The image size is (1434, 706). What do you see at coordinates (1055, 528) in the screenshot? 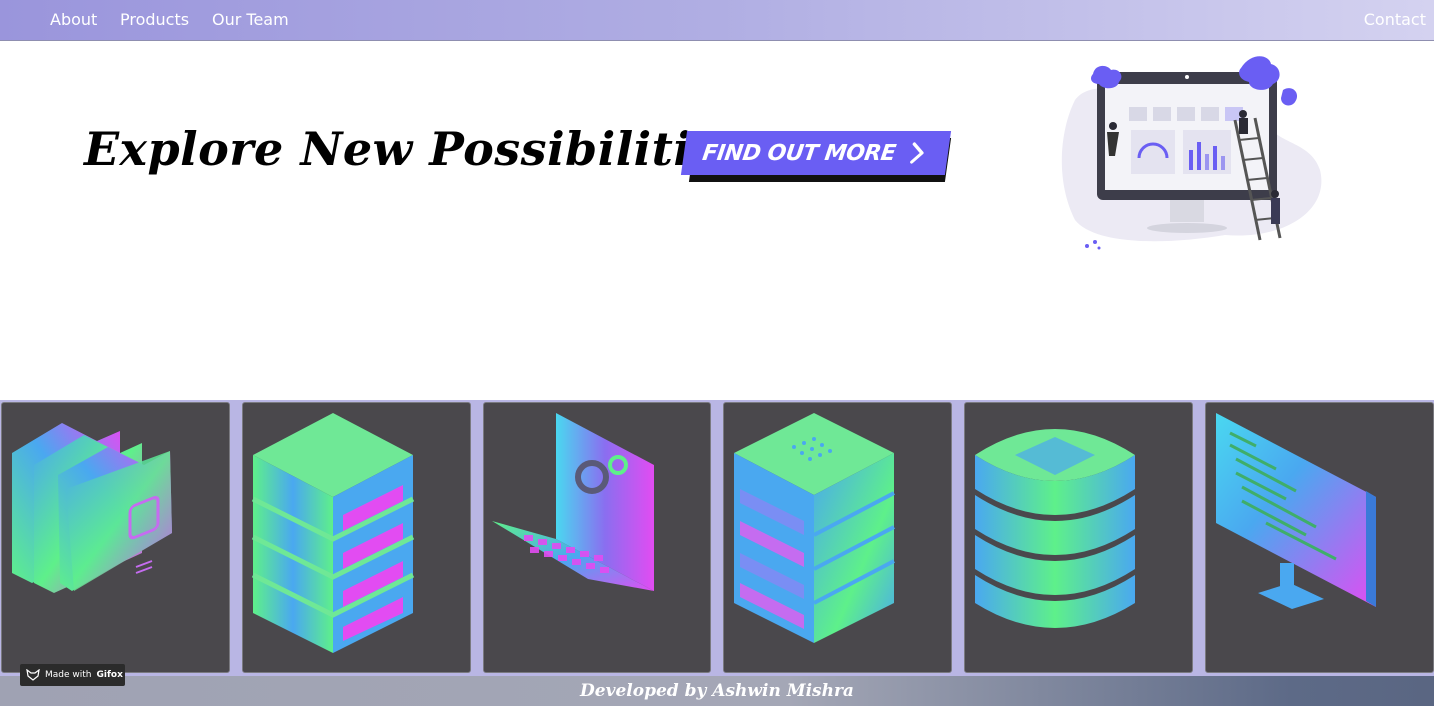
I see `database-stack-icon` at bounding box center [1055, 528].